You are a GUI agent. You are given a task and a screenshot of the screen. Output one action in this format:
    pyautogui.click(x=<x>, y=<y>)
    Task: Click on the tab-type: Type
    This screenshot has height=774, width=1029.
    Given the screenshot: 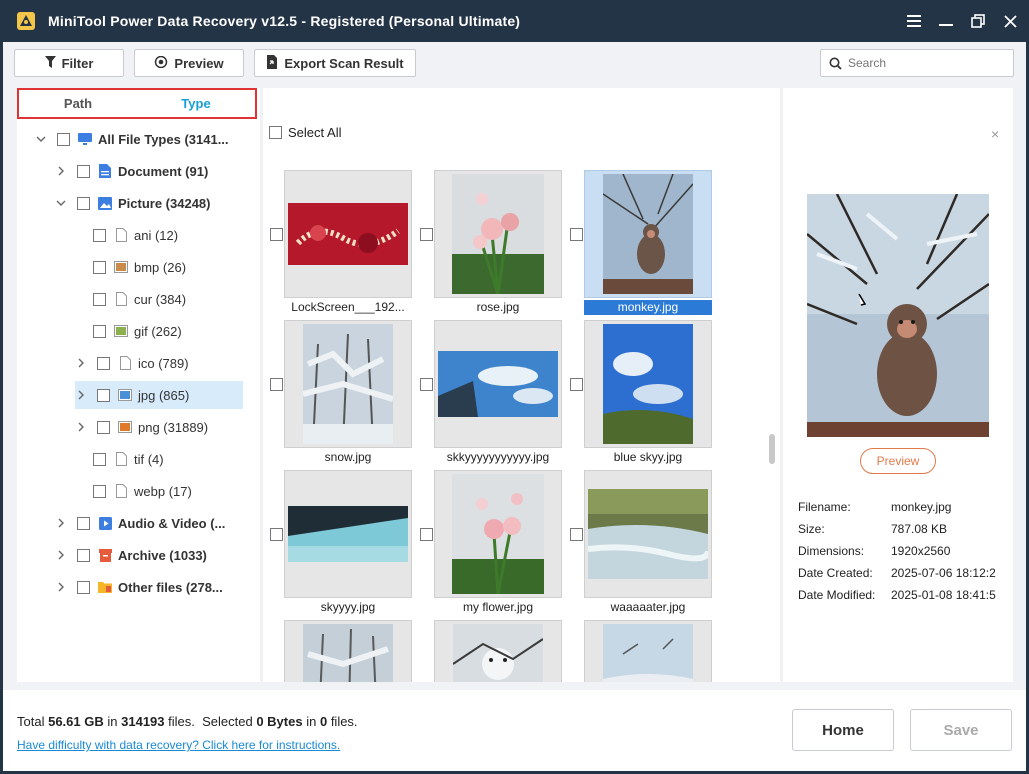 What is the action you would take?
    pyautogui.click(x=196, y=103)
    